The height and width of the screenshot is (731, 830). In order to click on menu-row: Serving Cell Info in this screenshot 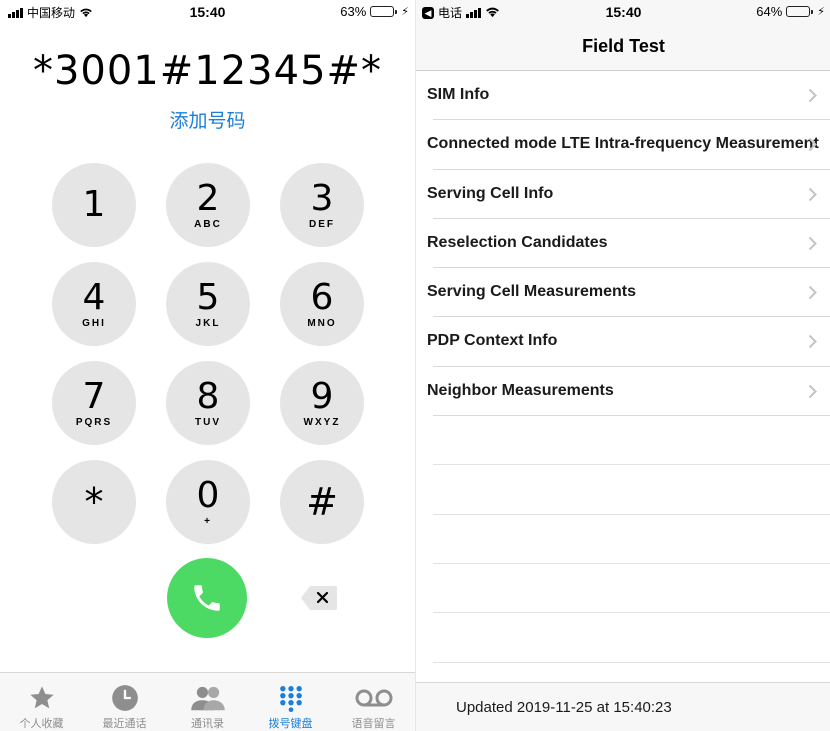, I will do `click(628, 194)`.